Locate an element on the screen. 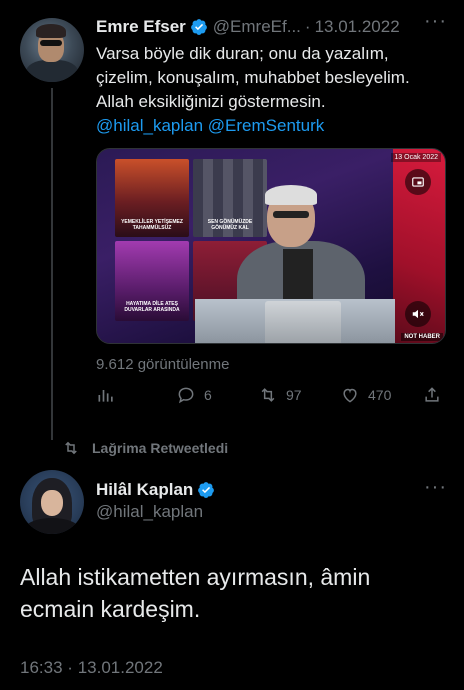  screen-caption: SEN GÖNÜMÜZDE GÖNÜMÜZ KAL is located at coordinates (230, 225).